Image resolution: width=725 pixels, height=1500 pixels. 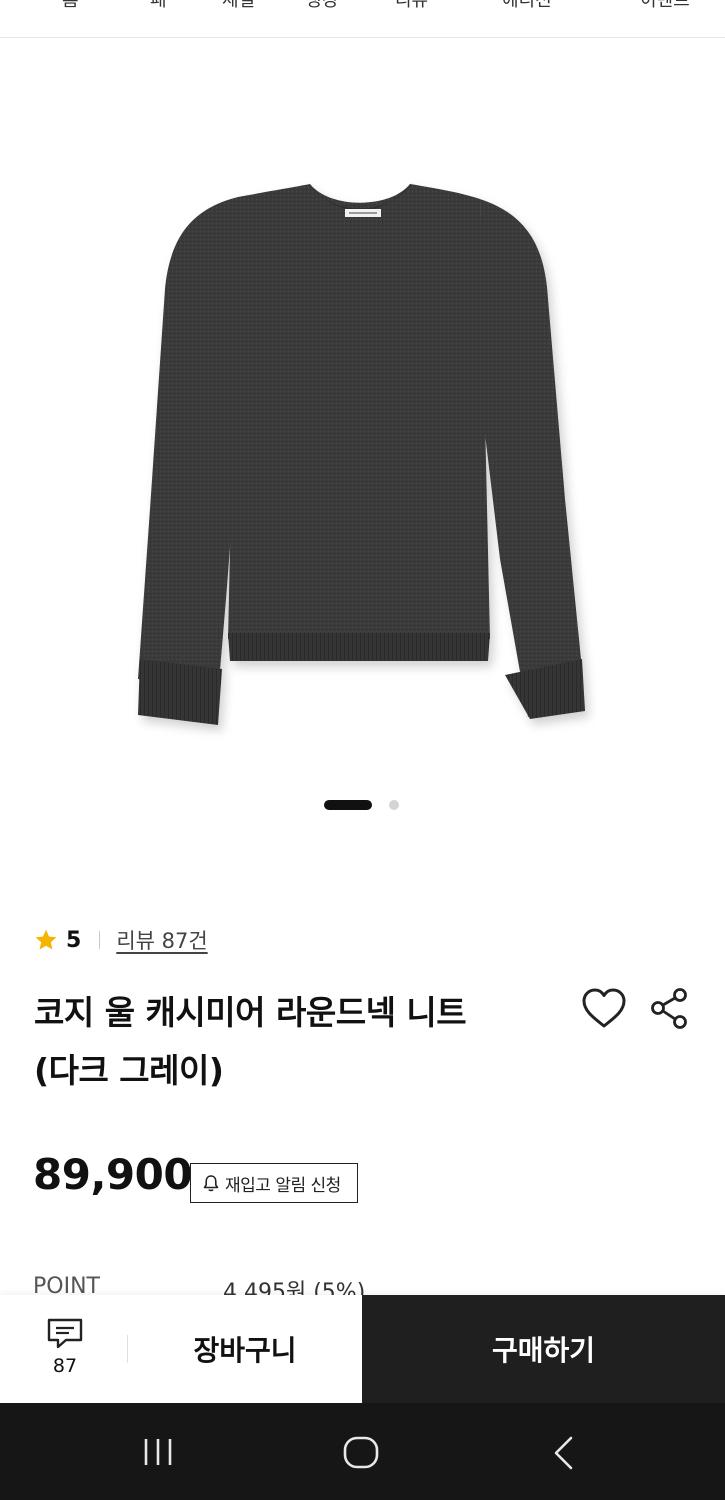 I want to click on recents-icon, so click(x=158, y=1452).